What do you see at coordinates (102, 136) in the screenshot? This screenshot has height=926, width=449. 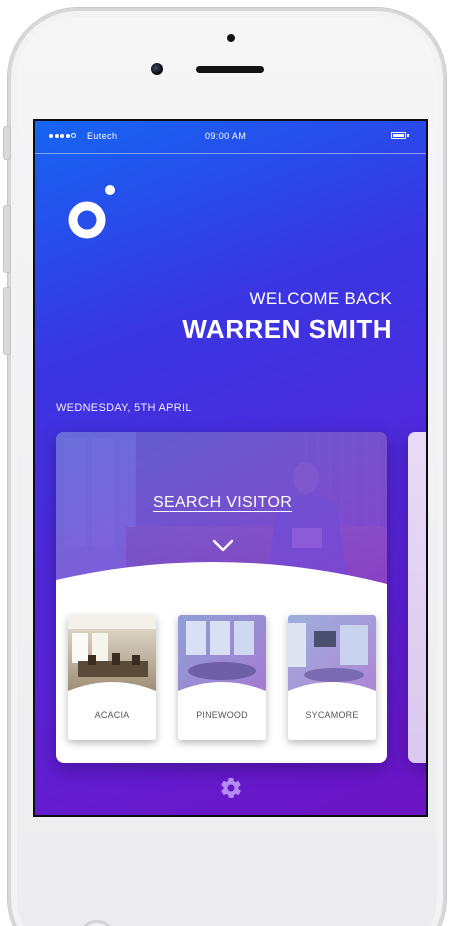 I see `carrier-name: Eutech` at bounding box center [102, 136].